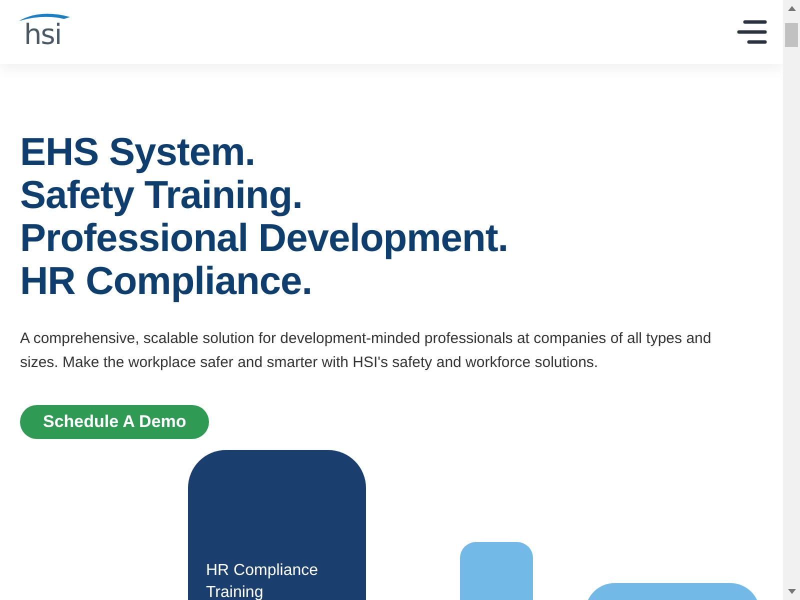  Describe the element at coordinates (45, 29) in the screenshot. I see `hsi-logo: hsi` at that location.